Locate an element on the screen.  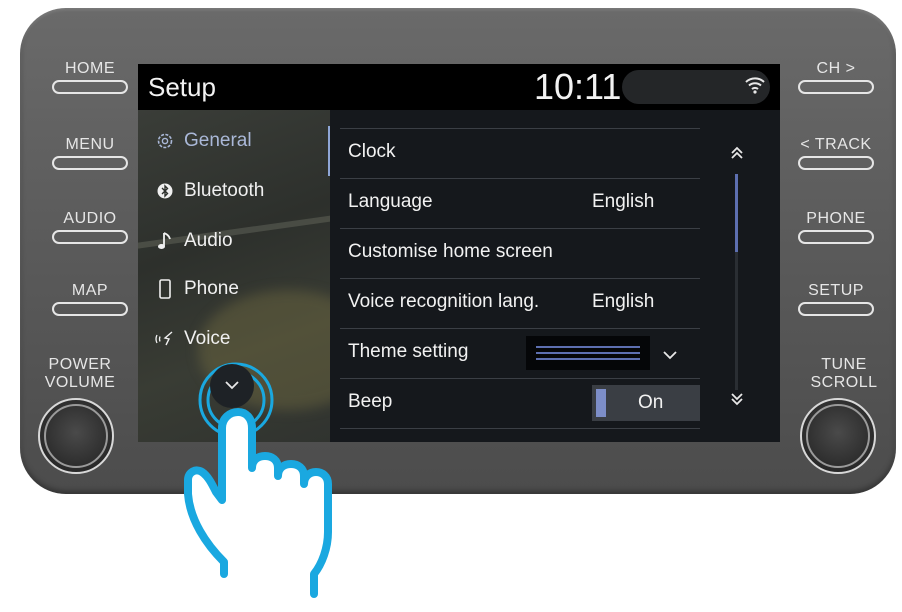
setting-row-language: Language English is located at coordinates (520, 204).